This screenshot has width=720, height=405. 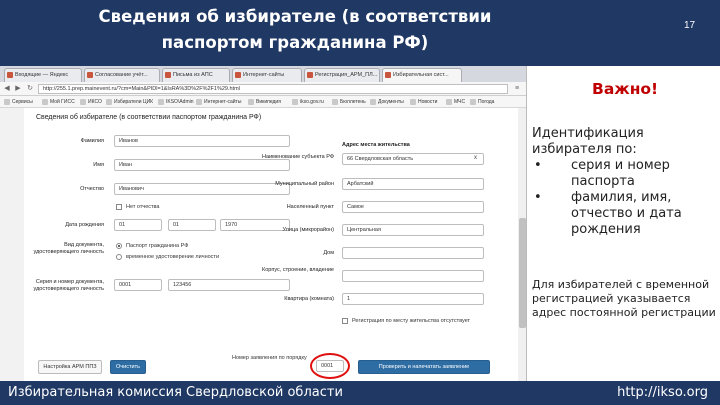 What do you see at coordinates (423, 102) in the screenshot?
I see `bookmark-item: Новости` at bounding box center [423, 102].